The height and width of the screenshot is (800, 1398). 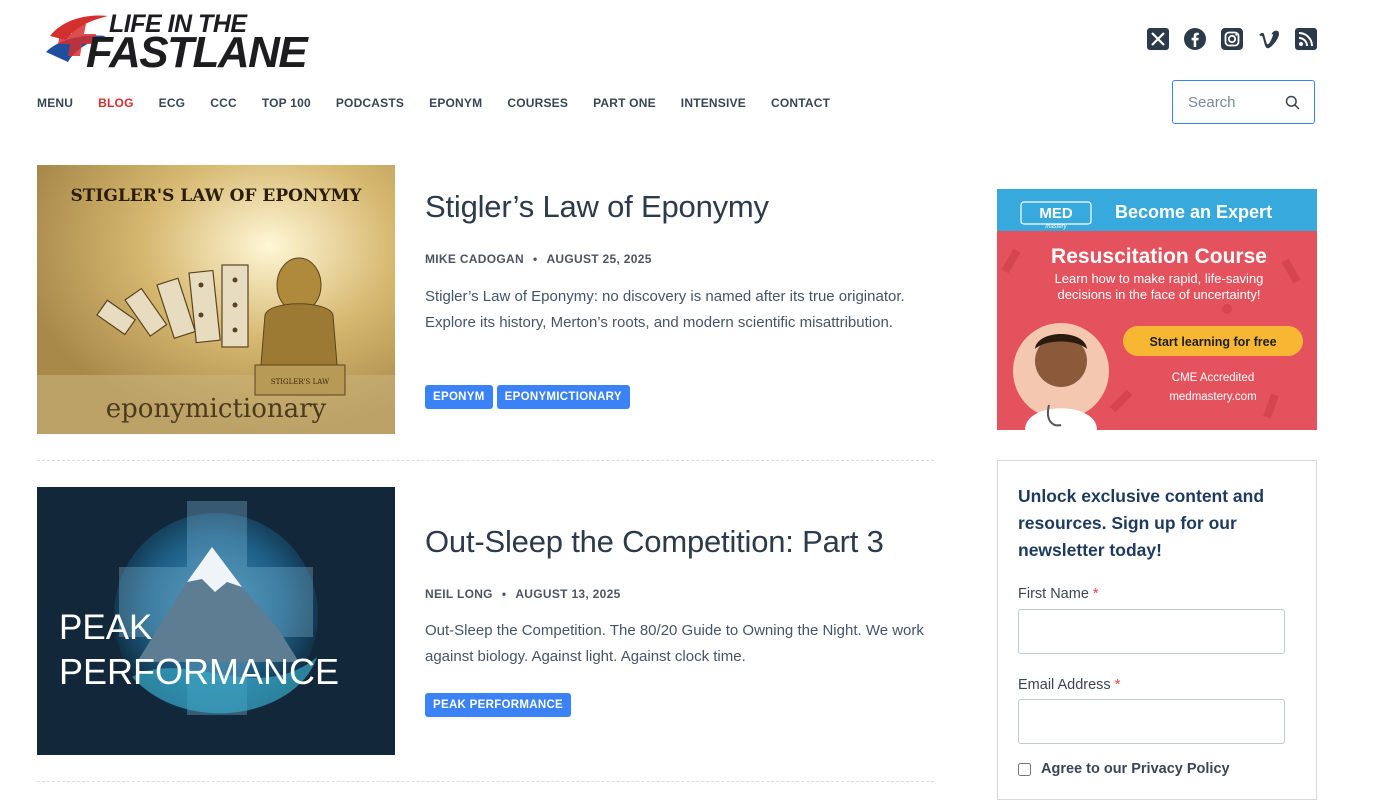 I want to click on social-links, so click(x=1232, y=39).